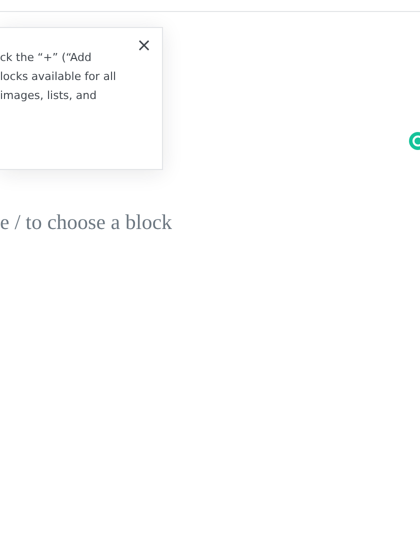 The height and width of the screenshot is (538, 420). Describe the element at coordinates (46, 58) in the screenshot. I see `tip-text: ck the “+” (“Add` at that location.